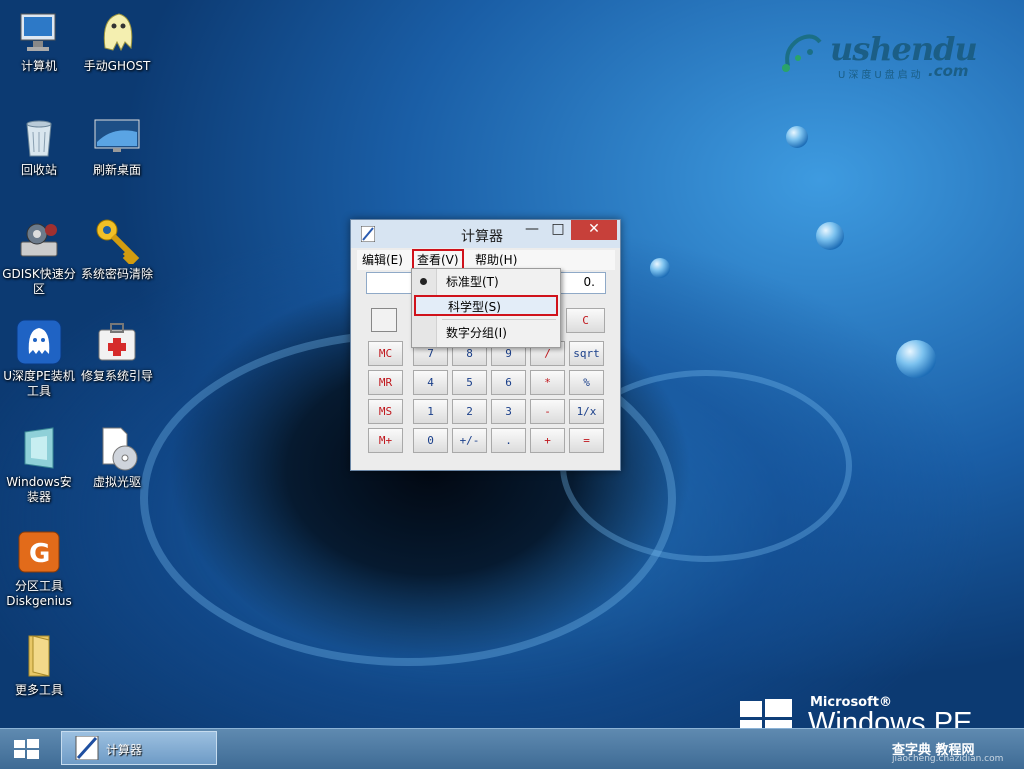 The image size is (1024, 769). What do you see at coordinates (881, 75) in the screenshot?
I see `ushendu-tagline: U深度U盘启动` at bounding box center [881, 75].